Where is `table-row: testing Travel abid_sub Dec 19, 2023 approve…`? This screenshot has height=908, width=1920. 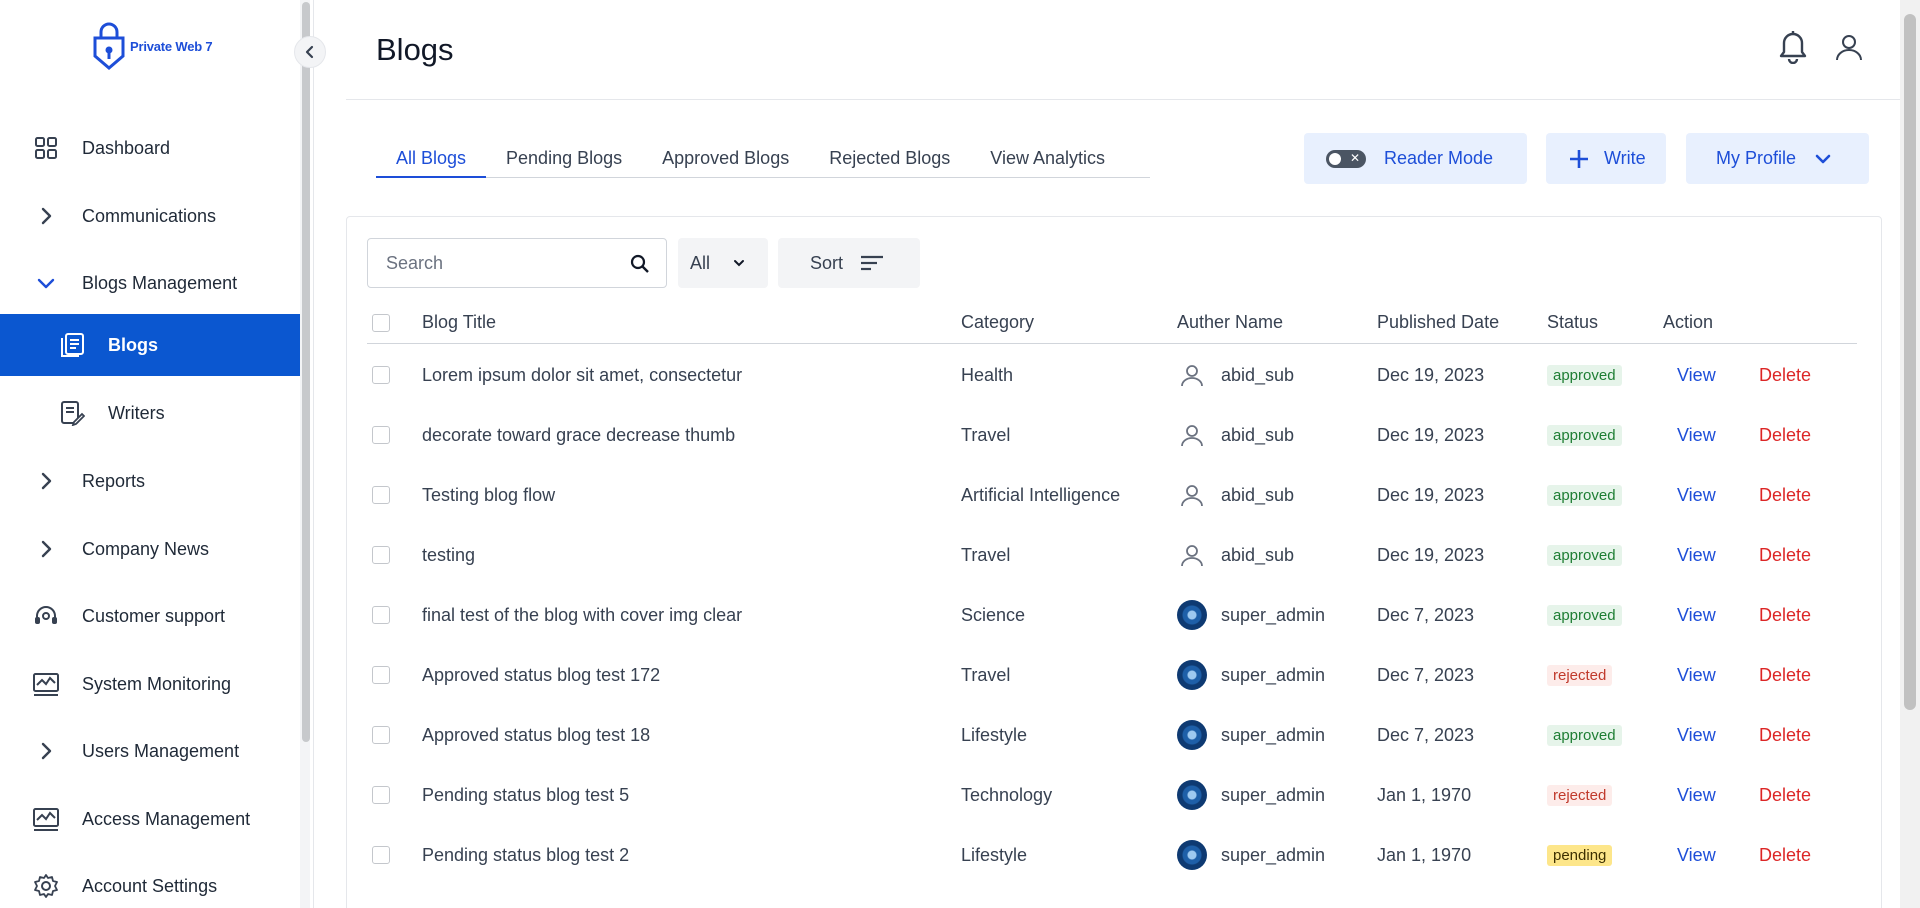 table-row: testing Travel abid_sub Dec 19, 2023 approve… is located at coordinates (1112, 555).